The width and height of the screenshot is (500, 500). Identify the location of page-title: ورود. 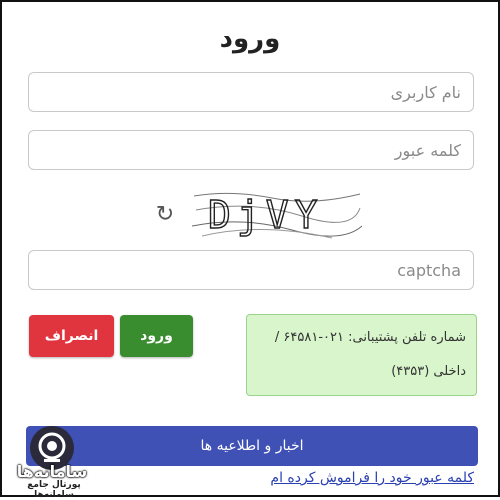
(250, 39).